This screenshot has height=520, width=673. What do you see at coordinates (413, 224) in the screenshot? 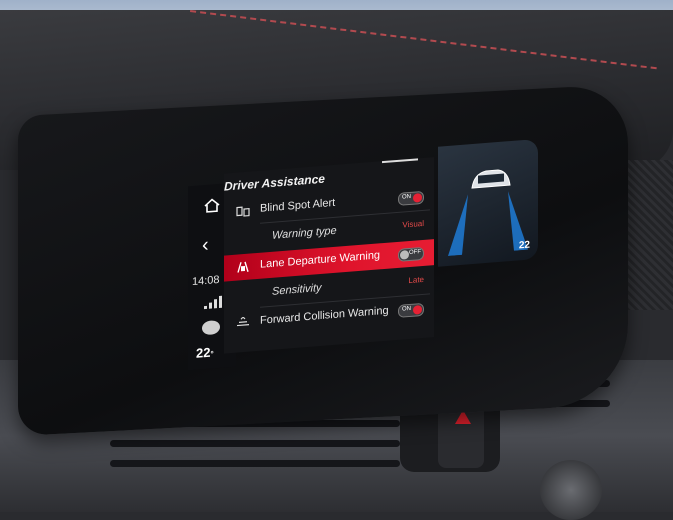
I see `setting-value: Visual` at bounding box center [413, 224].